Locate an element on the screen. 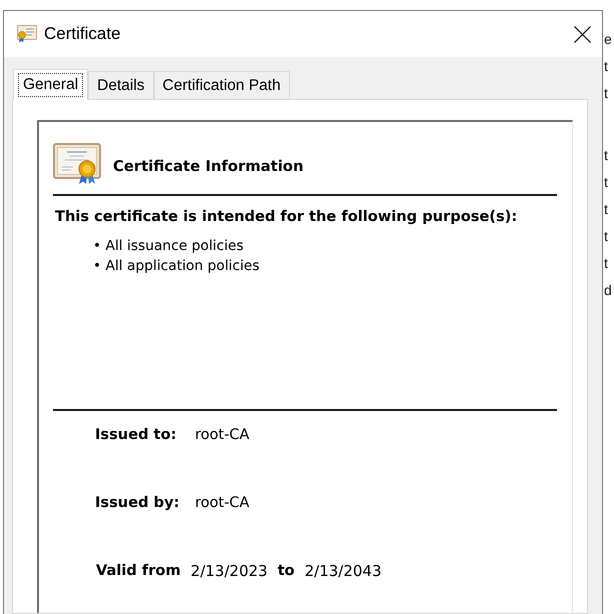 This screenshot has height=614, width=614. purpose-item: • All application policies is located at coordinates (176, 266).